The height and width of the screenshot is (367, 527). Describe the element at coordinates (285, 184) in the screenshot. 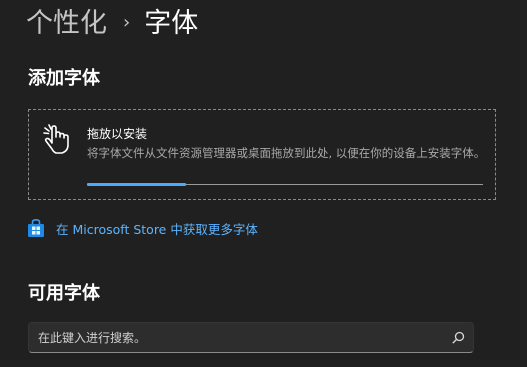

I see `install-progress-bar` at that location.